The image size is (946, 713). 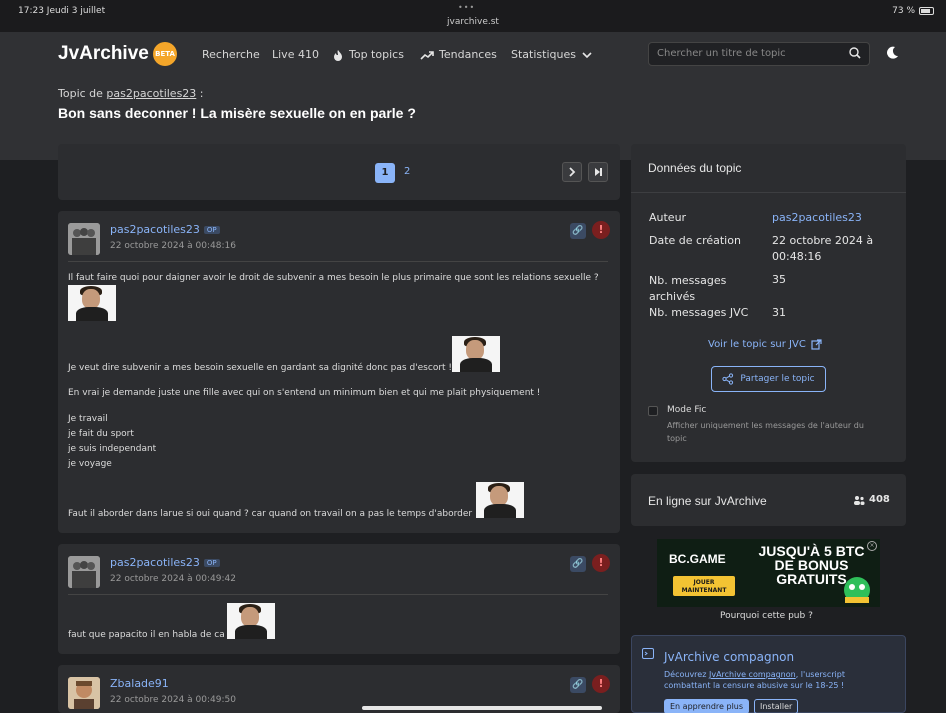 What do you see at coordinates (112, 449) in the screenshot?
I see `post-text: je suis independant` at bounding box center [112, 449].